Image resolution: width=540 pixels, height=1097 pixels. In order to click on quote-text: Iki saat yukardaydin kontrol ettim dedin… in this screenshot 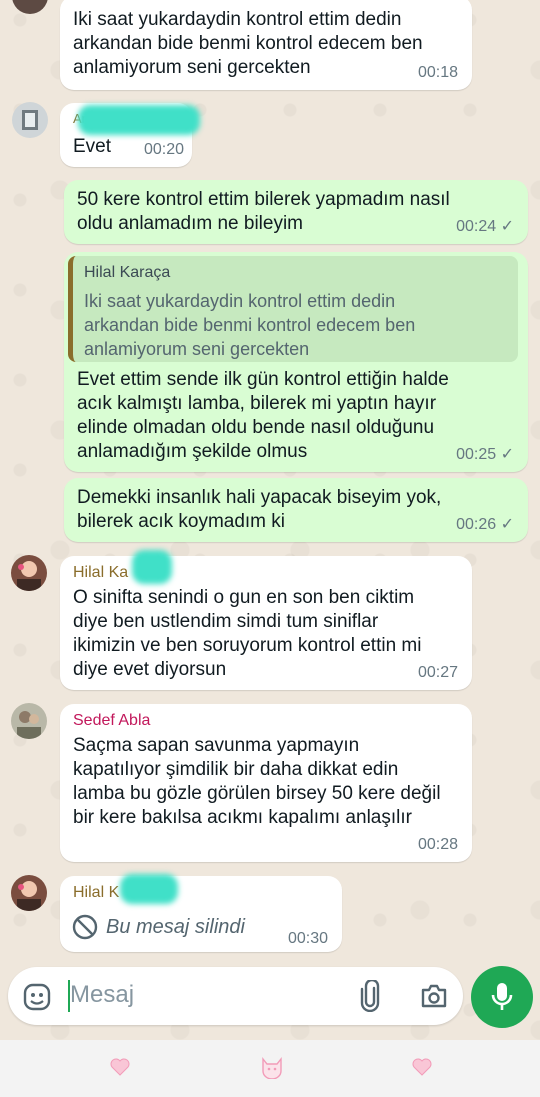, I will do `click(250, 325)`.